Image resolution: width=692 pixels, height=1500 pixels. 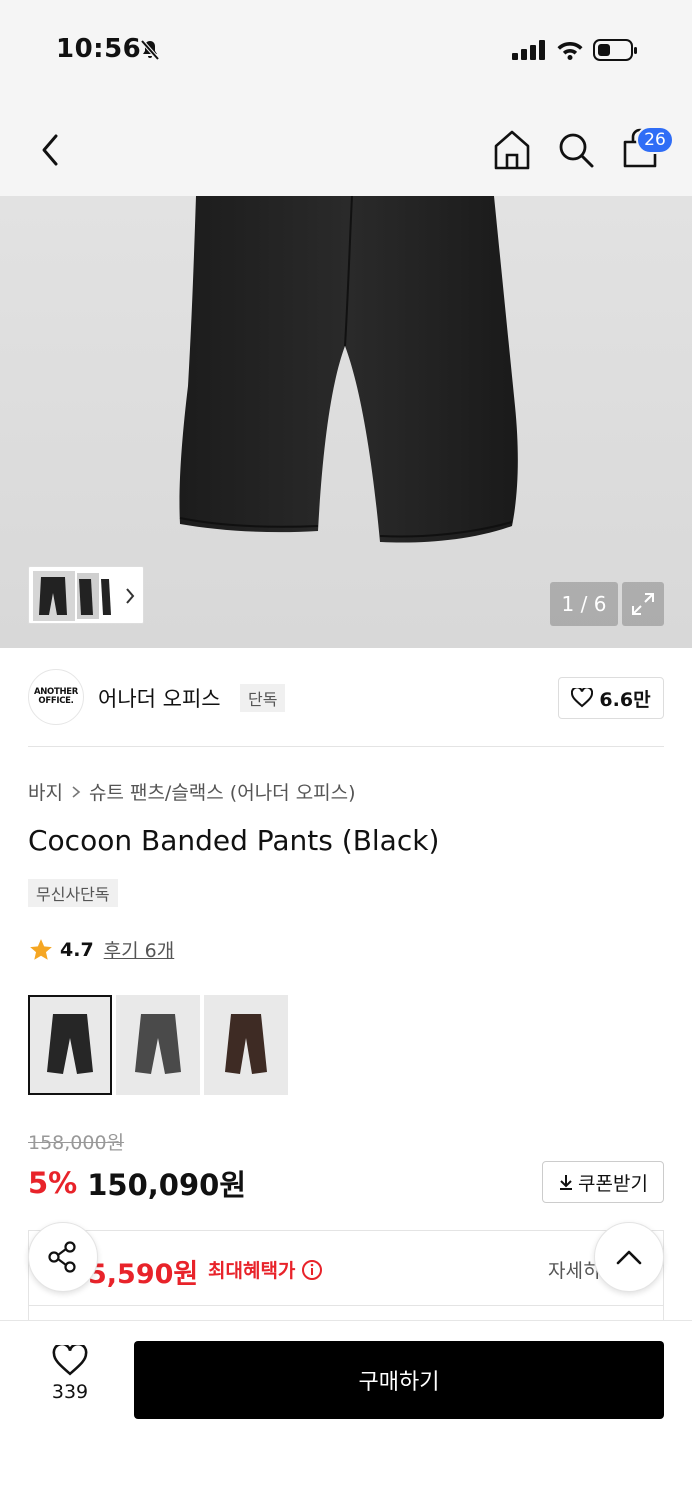 What do you see at coordinates (222, 791) in the screenshot?
I see `breadcrumb-item-subcategory: 슈트 팬츠/슬랙스 (어나더 오피스)` at bounding box center [222, 791].